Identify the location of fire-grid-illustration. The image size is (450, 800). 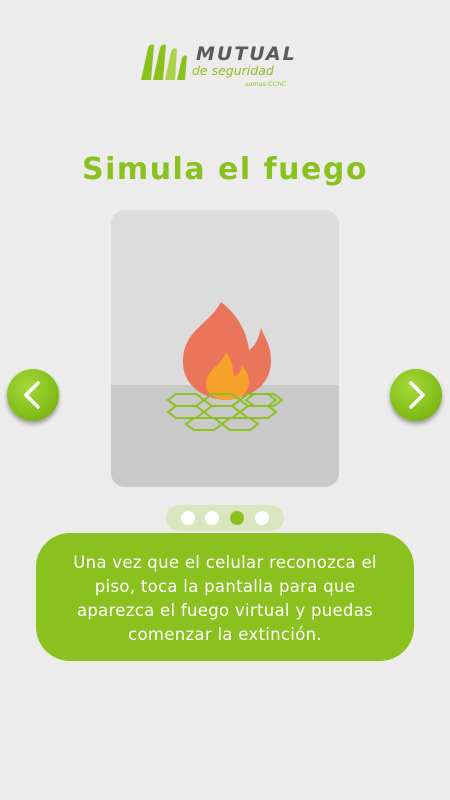
(225, 366).